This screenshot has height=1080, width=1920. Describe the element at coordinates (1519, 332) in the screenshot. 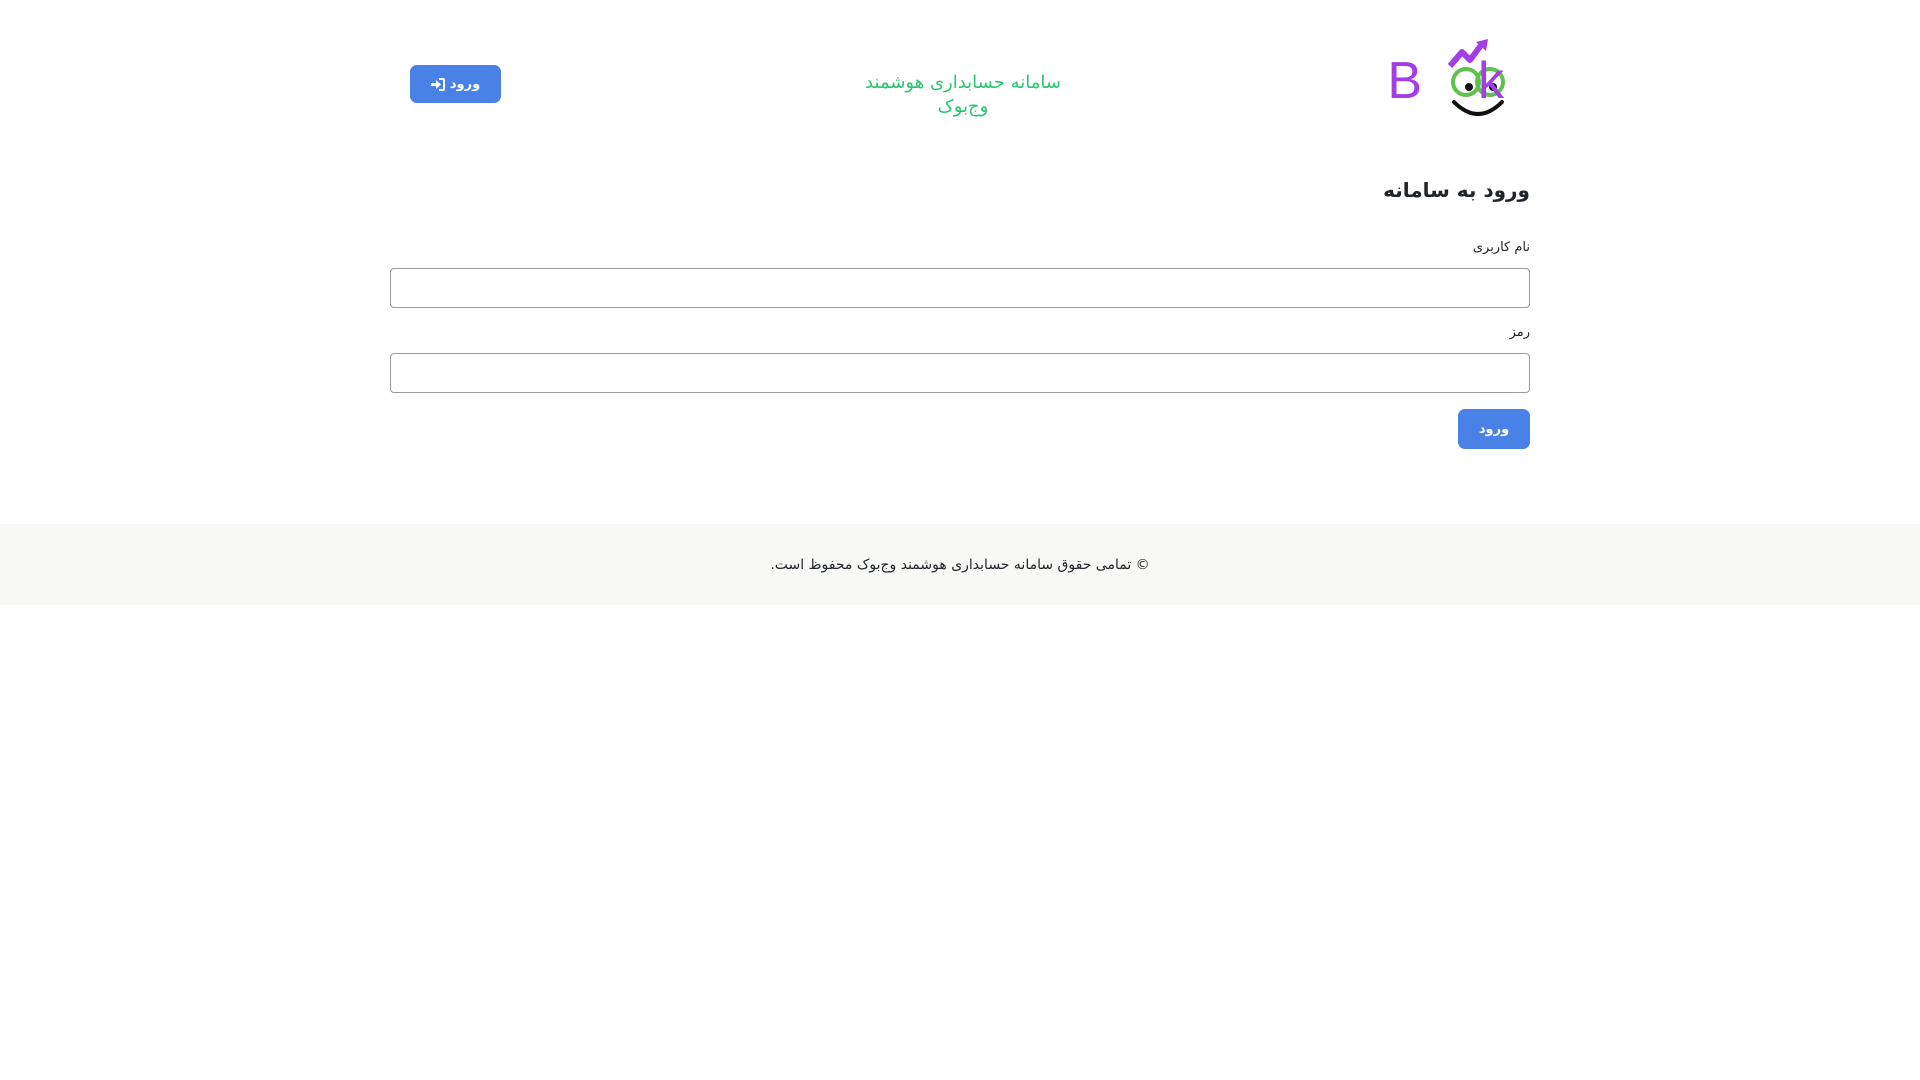

I see `password-label: رمز` at that location.